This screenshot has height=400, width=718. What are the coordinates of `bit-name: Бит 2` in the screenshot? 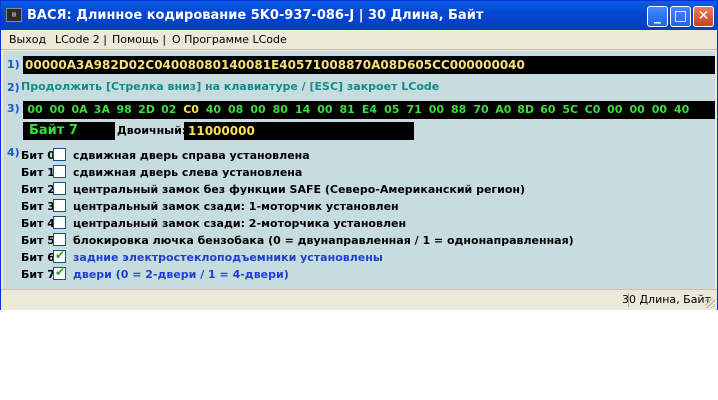 It's located at (38, 189).